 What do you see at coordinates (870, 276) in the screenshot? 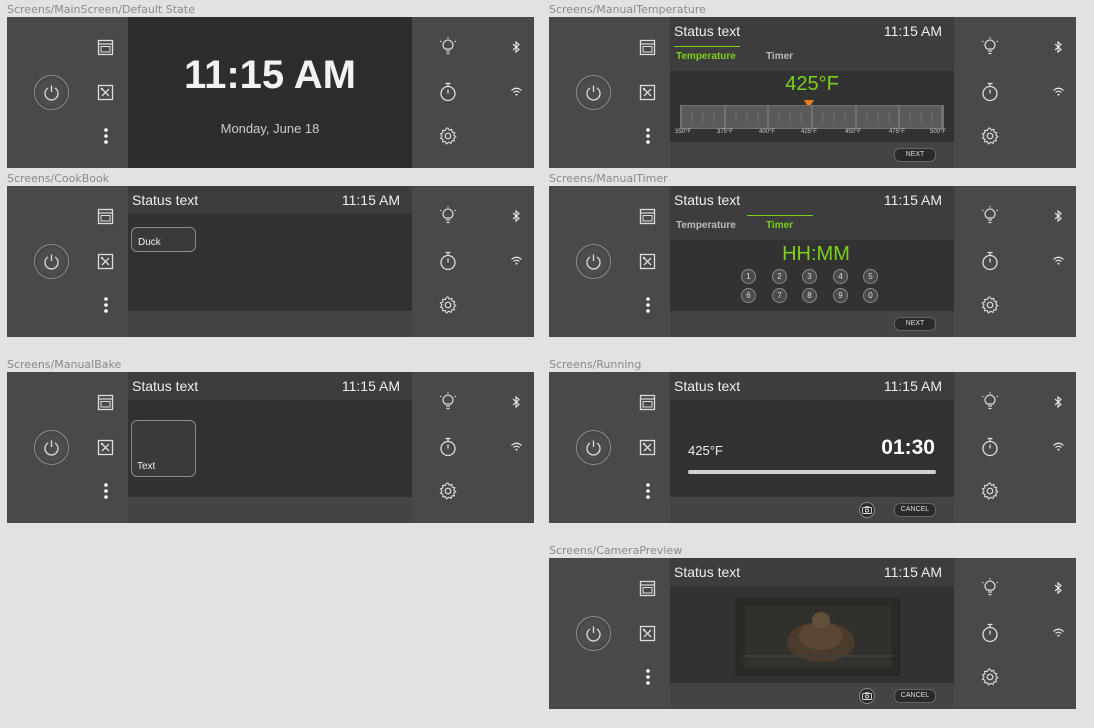
I see `keypad-key: 5` at bounding box center [870, 276].